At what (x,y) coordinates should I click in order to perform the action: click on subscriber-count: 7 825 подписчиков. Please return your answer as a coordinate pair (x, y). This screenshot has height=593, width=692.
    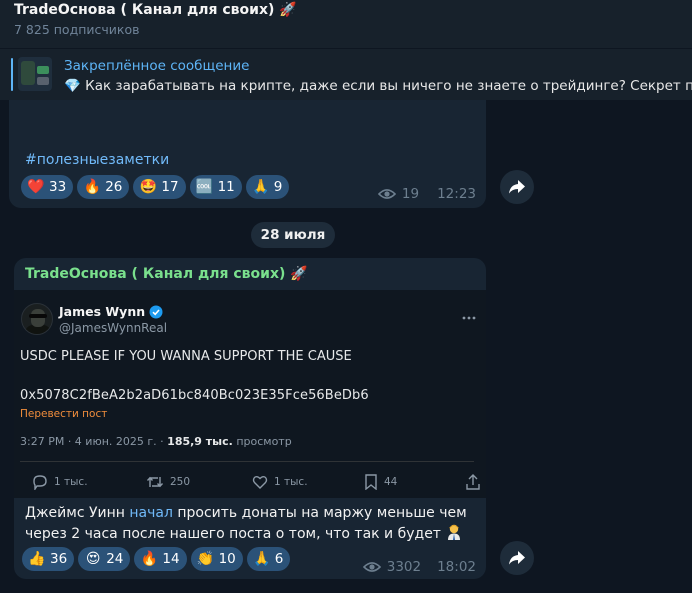
    Looking at the image, I should click on (77, 29).